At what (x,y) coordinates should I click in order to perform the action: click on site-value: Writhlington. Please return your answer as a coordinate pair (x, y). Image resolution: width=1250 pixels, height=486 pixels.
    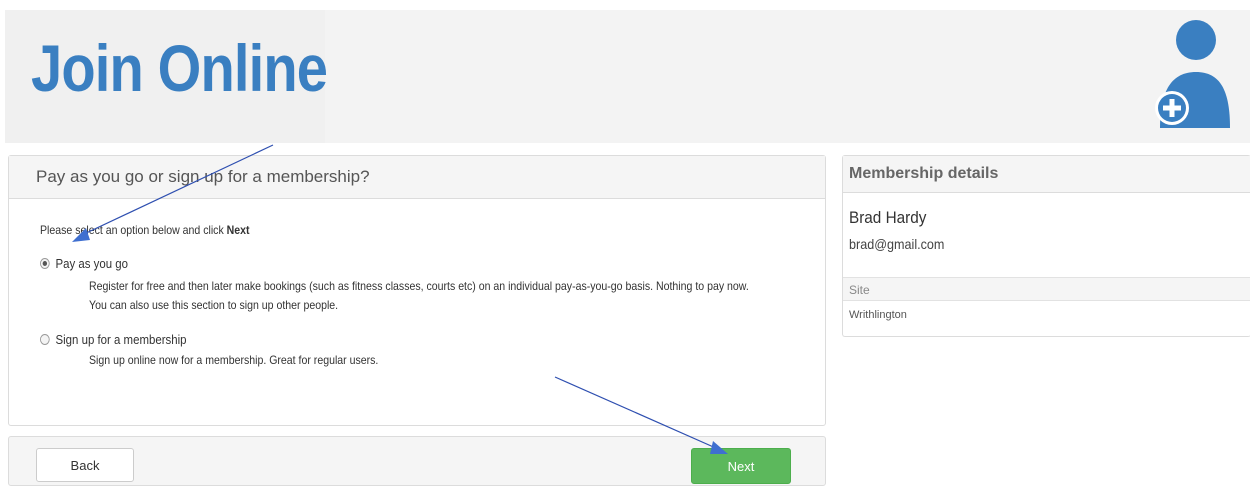
    Looking at the image, I should click on (878, 315).